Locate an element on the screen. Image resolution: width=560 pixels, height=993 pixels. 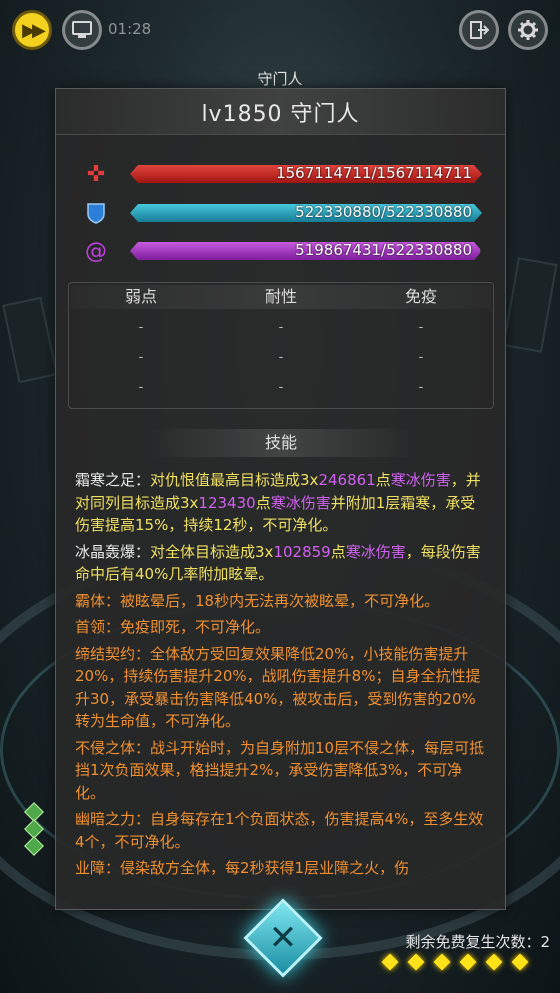
skill-super-armor: 霸体：被眩晕后，18秒内无法再次被眩晕，不可净化。 is located at coordinates (257, 600).